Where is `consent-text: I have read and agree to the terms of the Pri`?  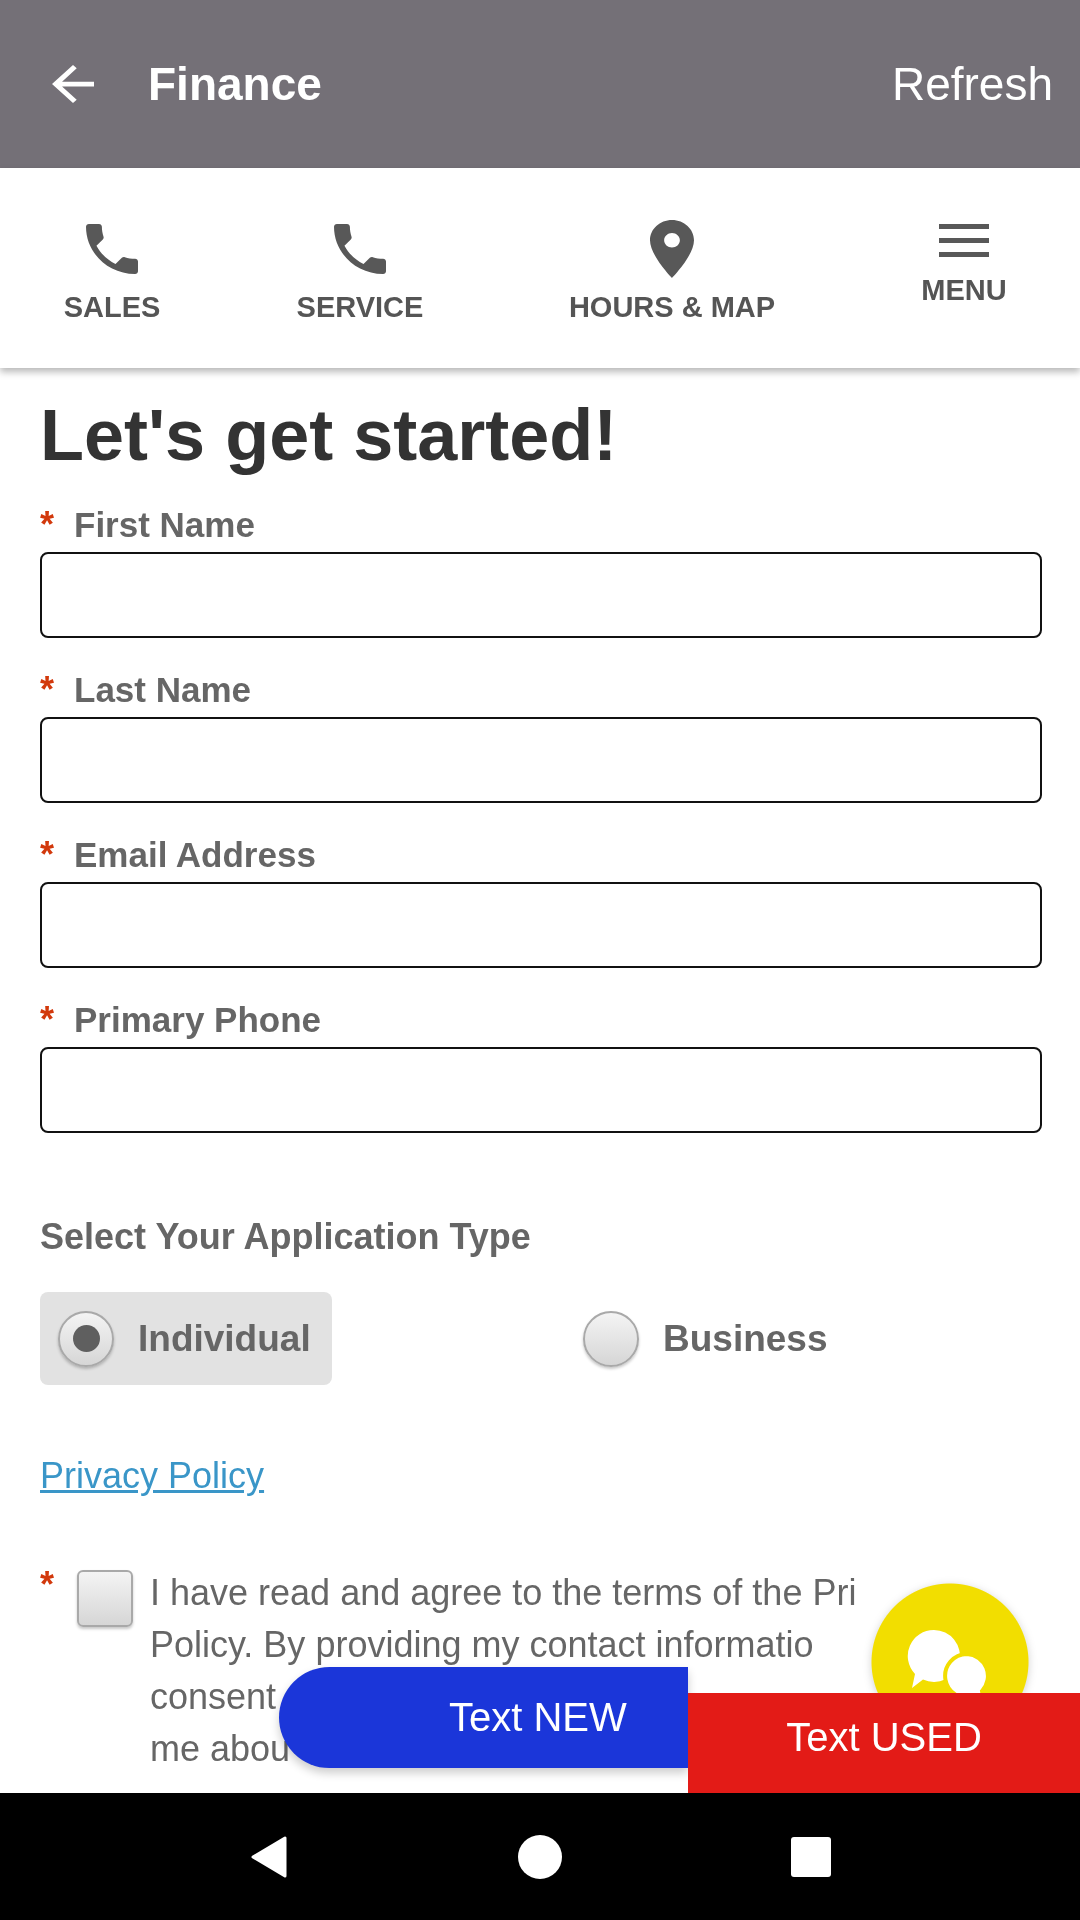
consent-text: I have read and agree to the terms of the Pri is located at coordinates (503, 1593).